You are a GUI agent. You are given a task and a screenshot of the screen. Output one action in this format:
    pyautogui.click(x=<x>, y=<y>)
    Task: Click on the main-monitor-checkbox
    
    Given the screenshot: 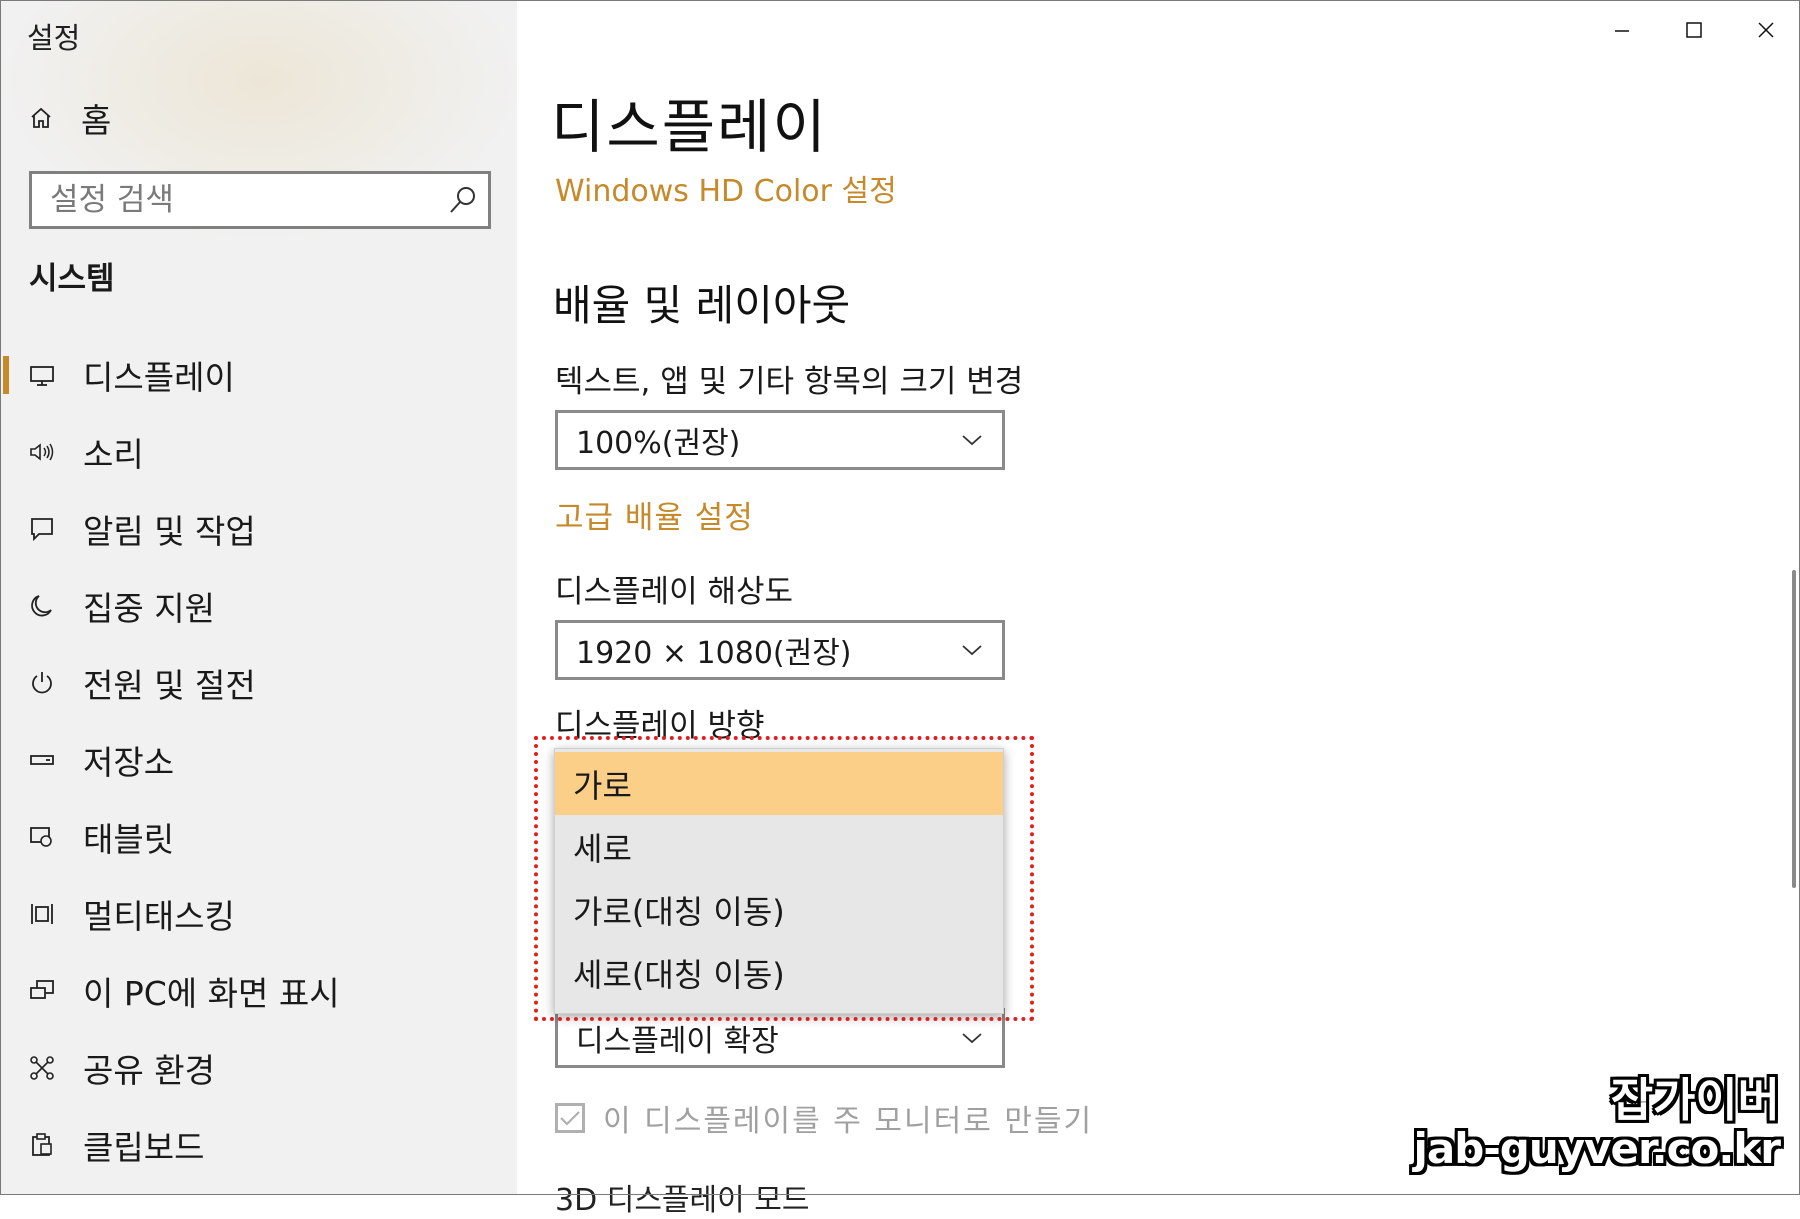 What is the action you would take?
    pyautogui.click(x=570, y=1118)
    